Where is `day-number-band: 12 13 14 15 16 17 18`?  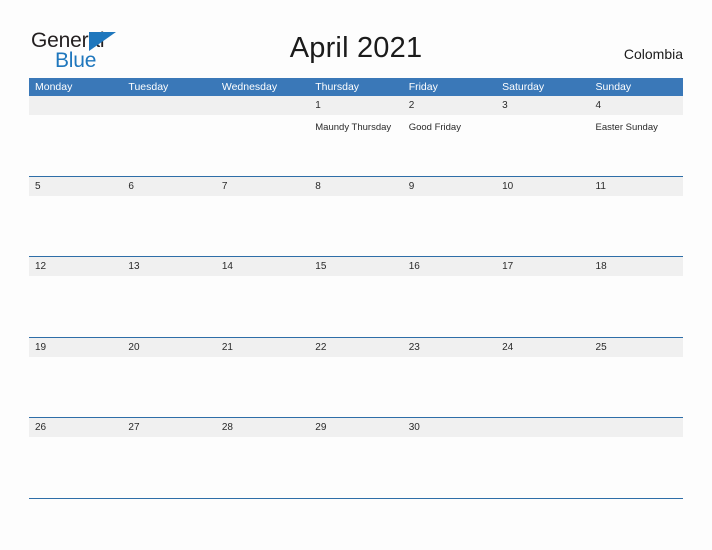
day-number-band: 12 13 14 15 16 17 18 is located at coordinates (356, 266).